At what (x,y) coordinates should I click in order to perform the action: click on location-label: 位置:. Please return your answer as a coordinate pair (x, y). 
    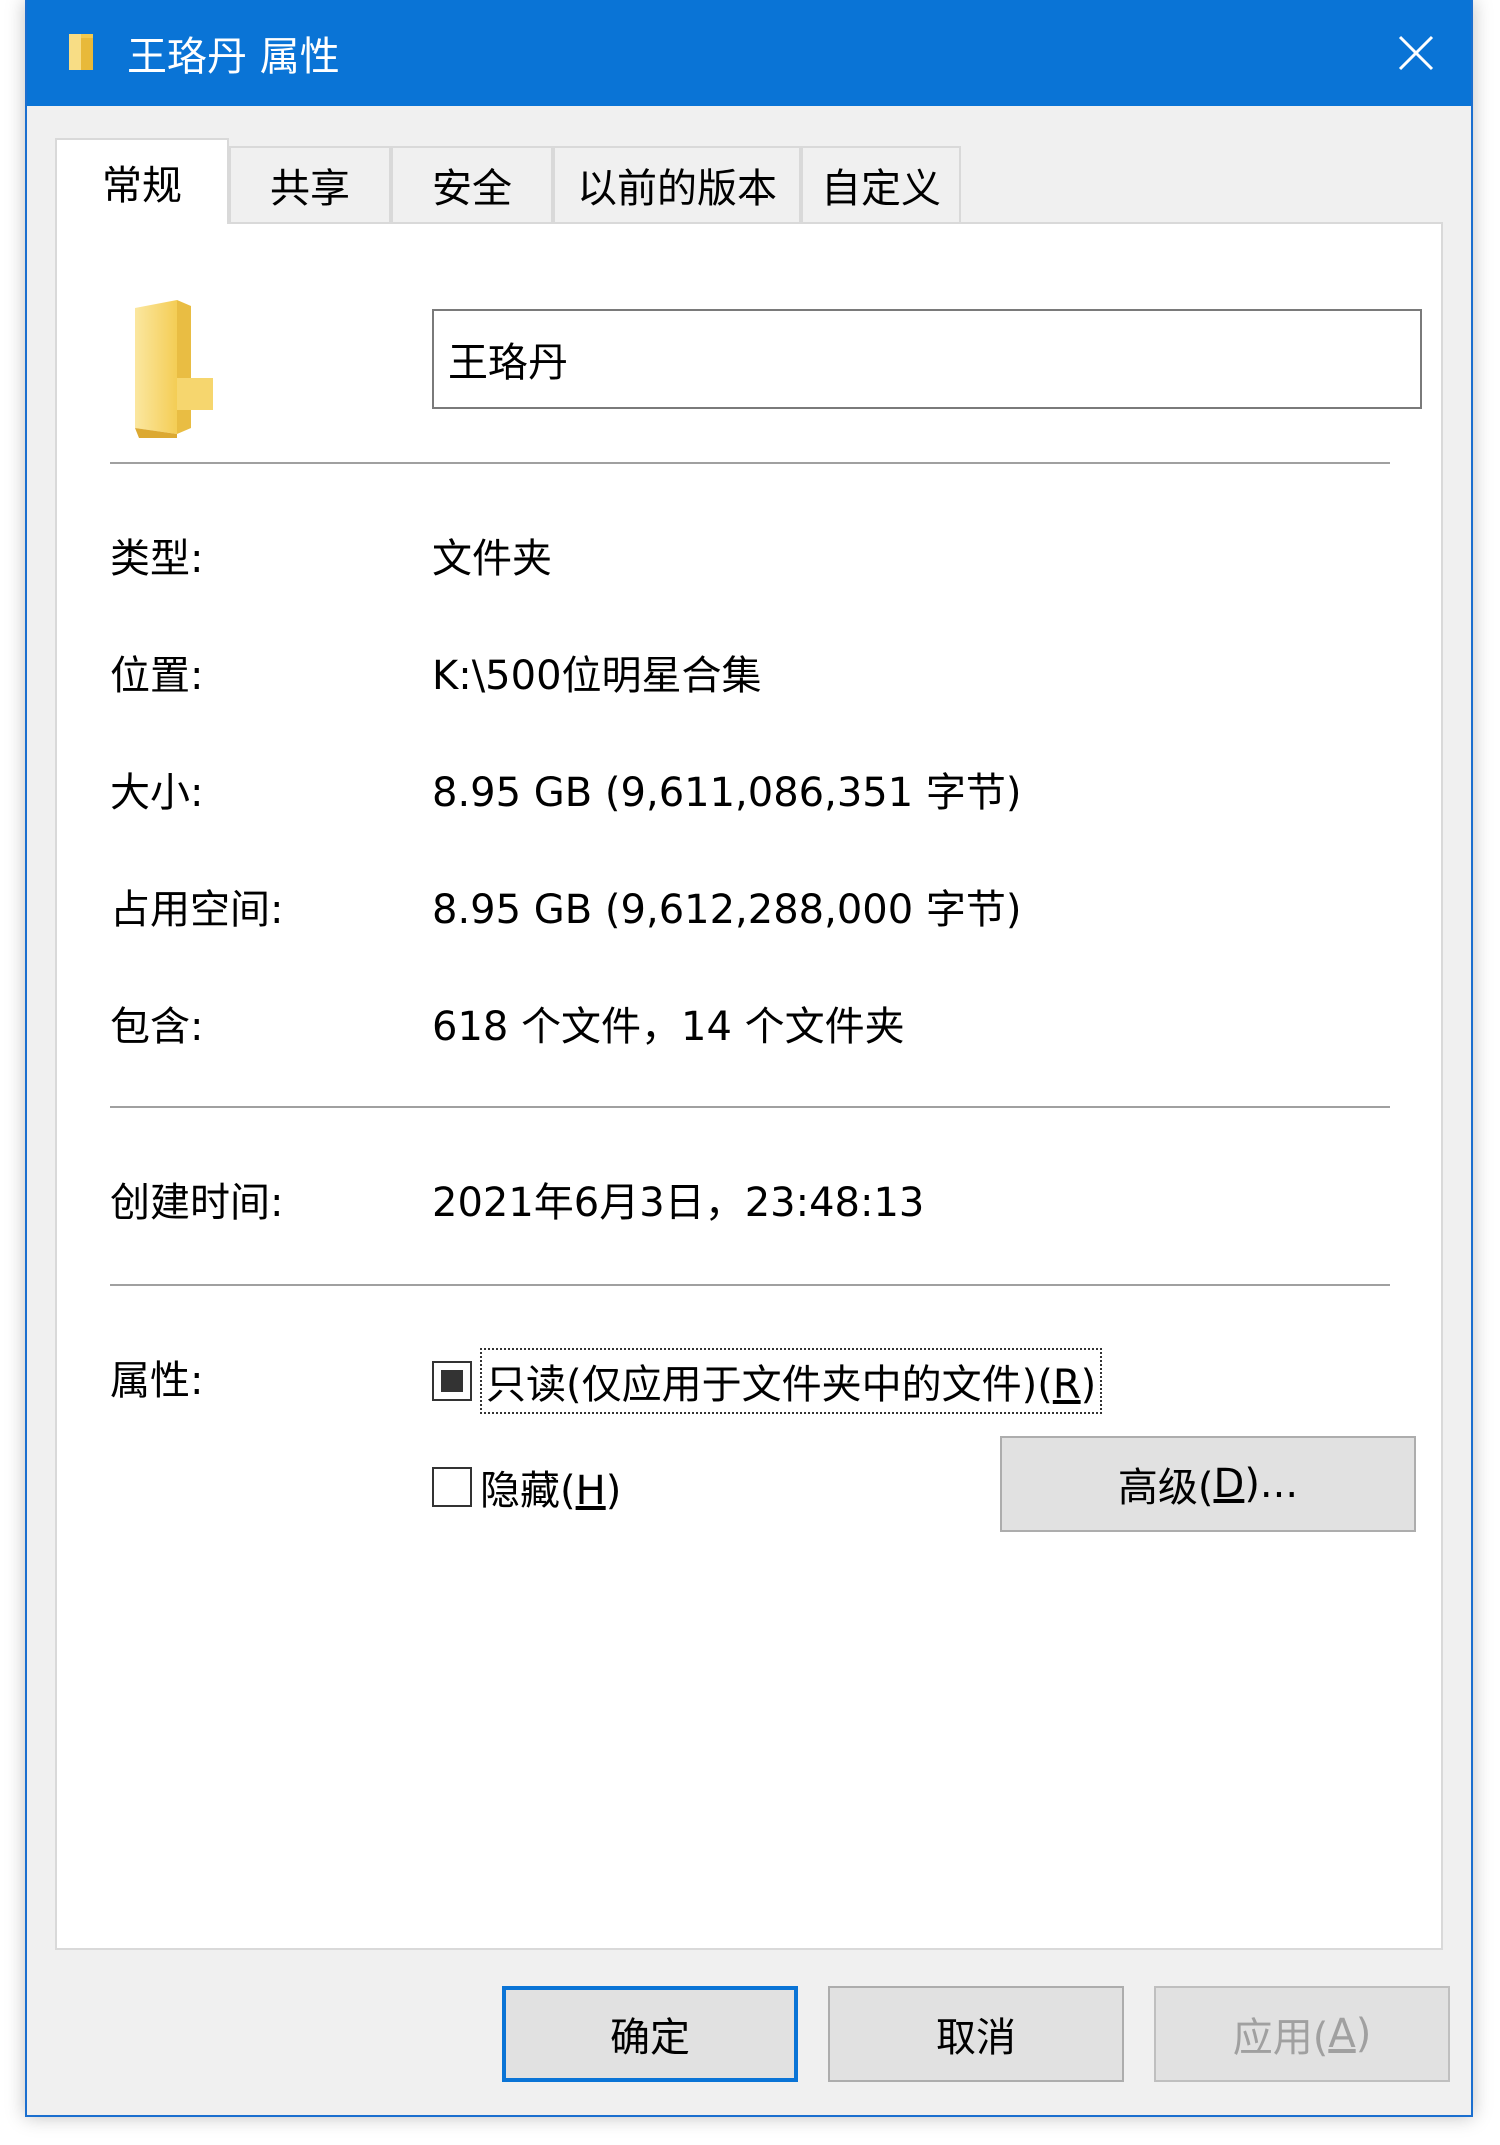
    Looking at the image, I should click on (157, 676).